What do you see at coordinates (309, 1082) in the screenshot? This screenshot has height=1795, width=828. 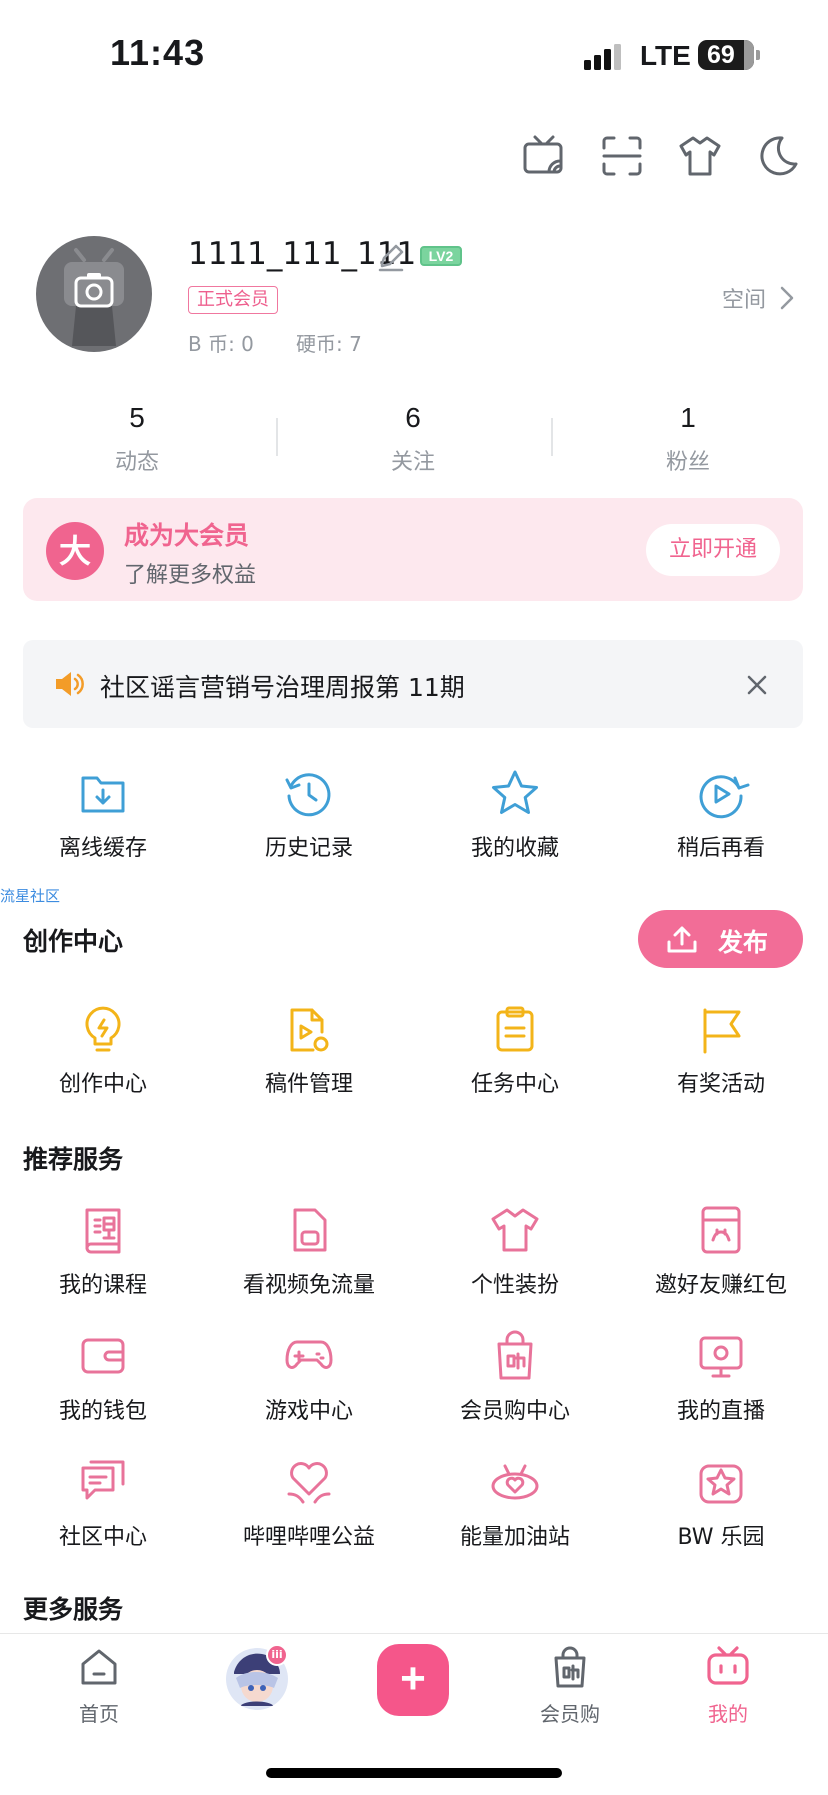 I see `creation-item-manuscripts: 稿件管理` at bounding box center [309, 1082].